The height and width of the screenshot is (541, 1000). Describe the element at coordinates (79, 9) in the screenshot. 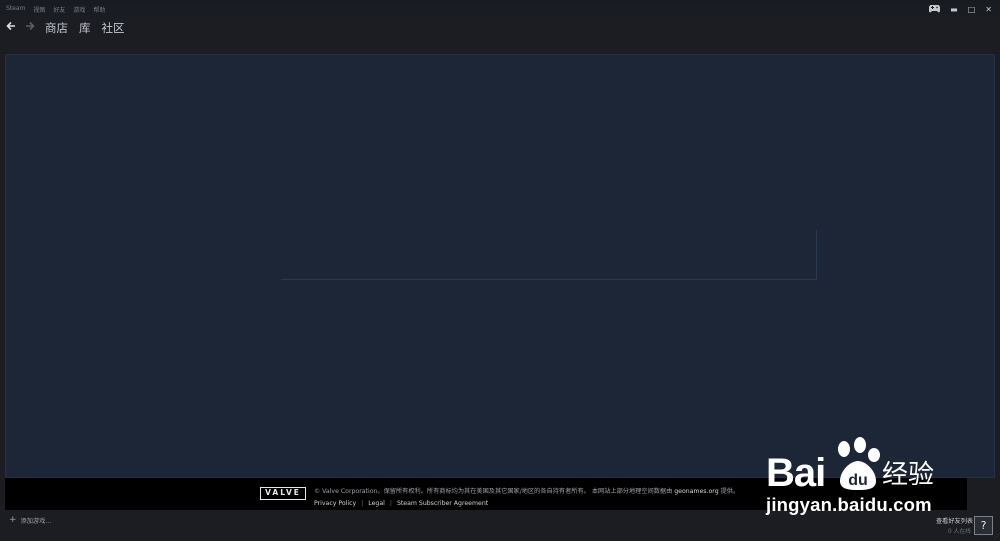

I see `menu-item-games: 游戏` at that location.